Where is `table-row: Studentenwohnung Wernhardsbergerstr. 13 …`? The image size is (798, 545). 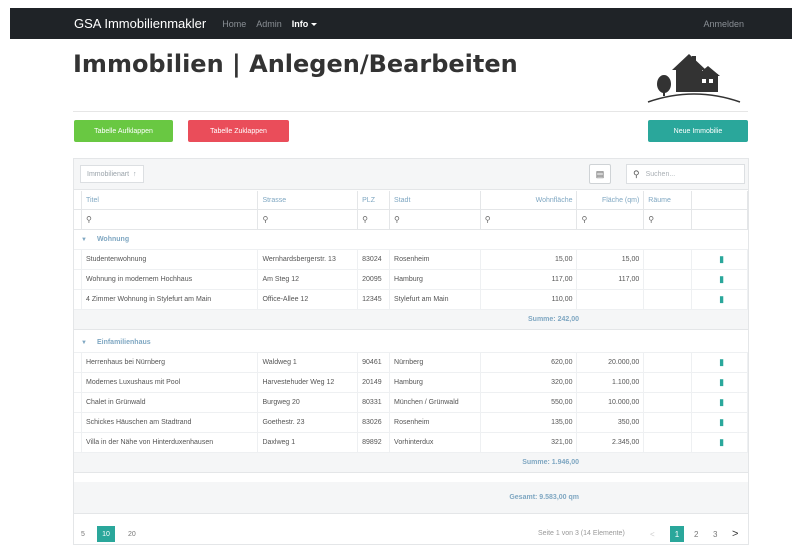
table-row: Studentenwohnung Wernhardsbergerstr. 13 … is located at coordinates (411, 260).